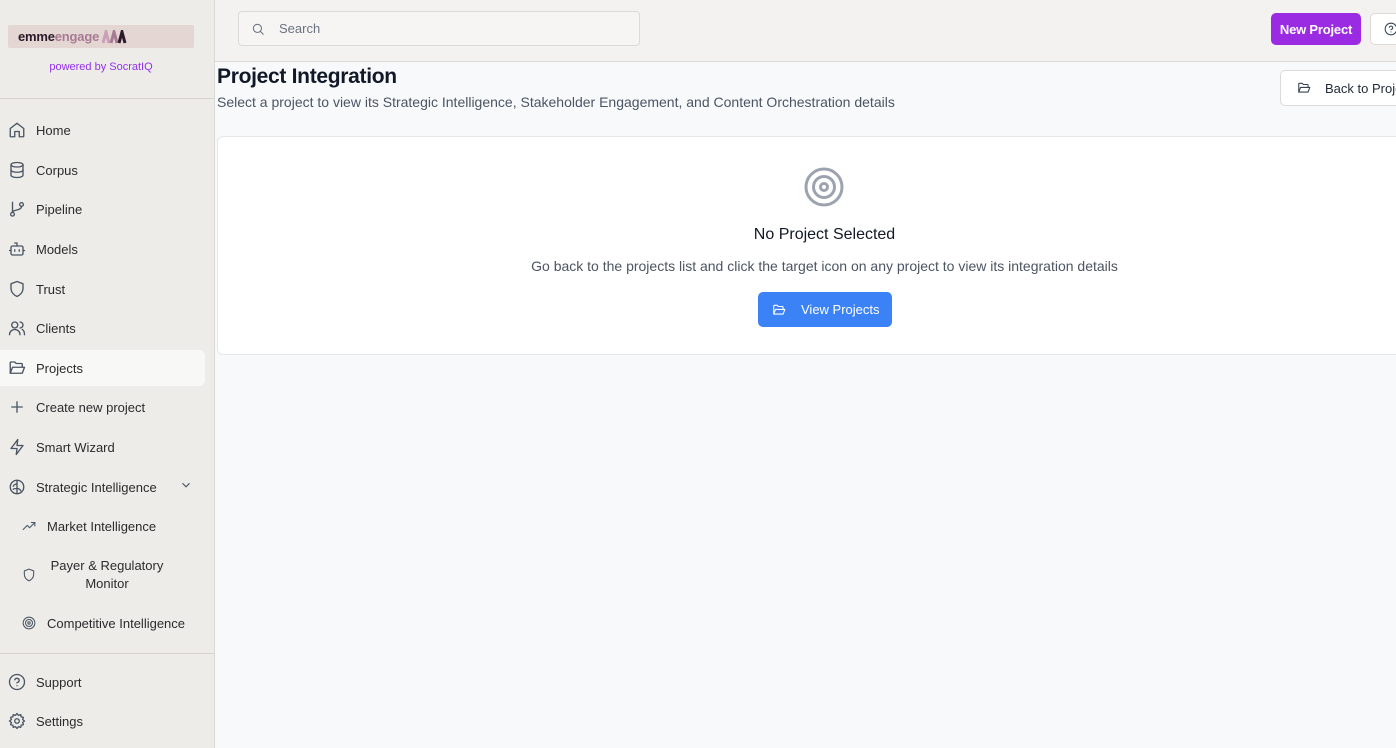 This screenshot has height=748, width=1396. Describe the element at coordinates (449, 28) in the screenshot. I see `search-input` at that location.